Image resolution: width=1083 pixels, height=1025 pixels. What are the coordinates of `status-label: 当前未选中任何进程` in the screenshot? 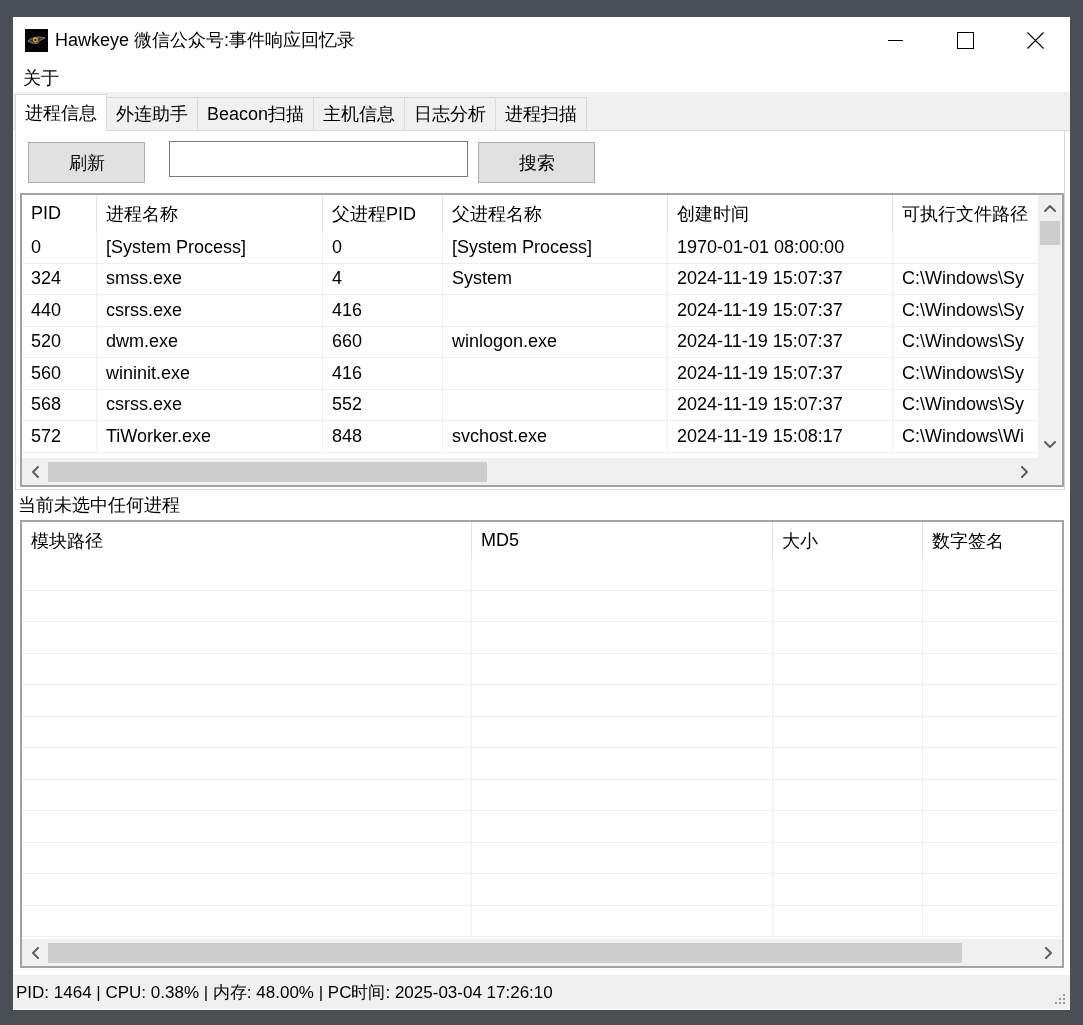 It's located at (99, 505).